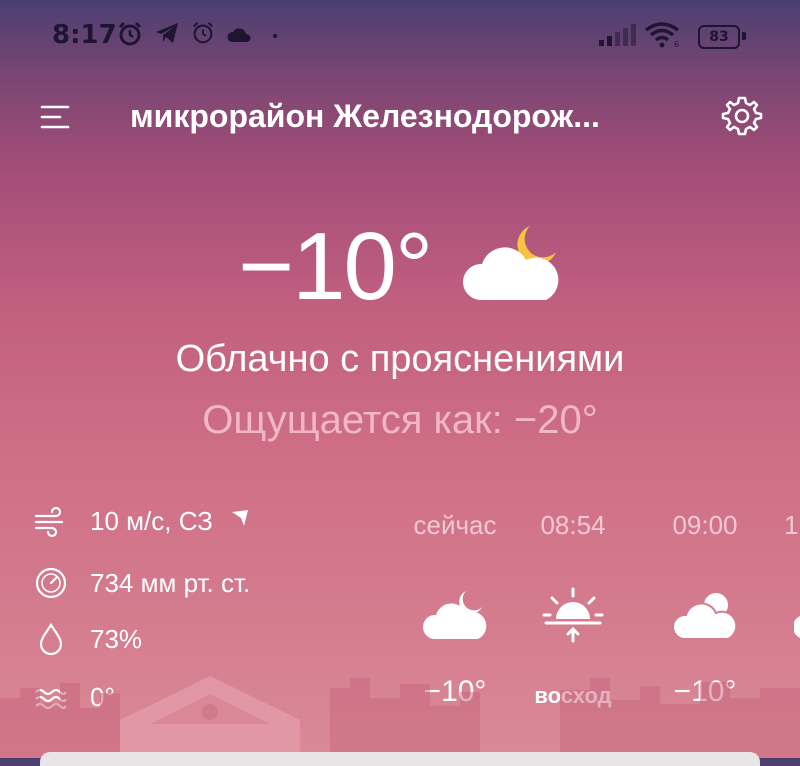  What do you see at coordinates (791, 525) in the screenshot?
I see `hourly-time: 1` at bounding box center [791, 525].